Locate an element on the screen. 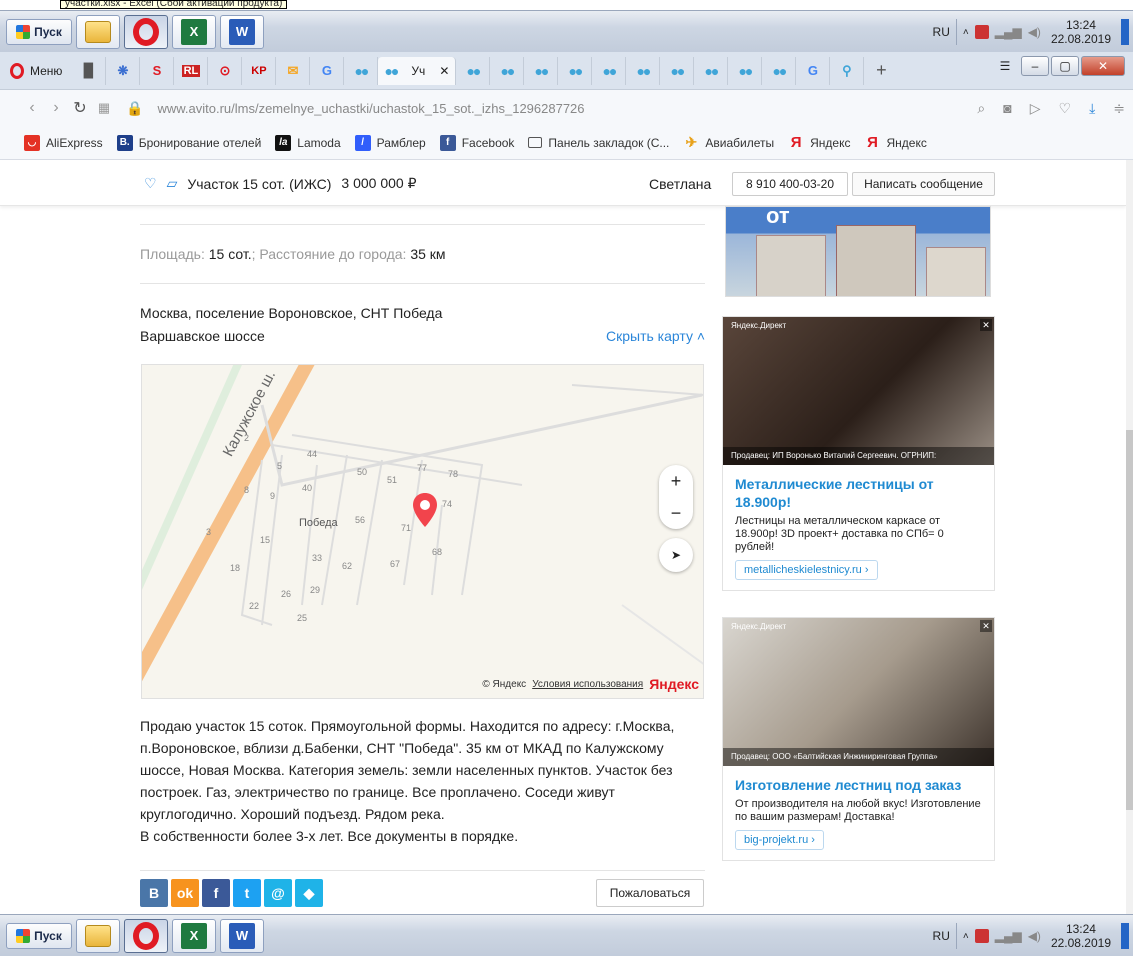  tab-pin: ⚲ is located at coordinates (847, 70).